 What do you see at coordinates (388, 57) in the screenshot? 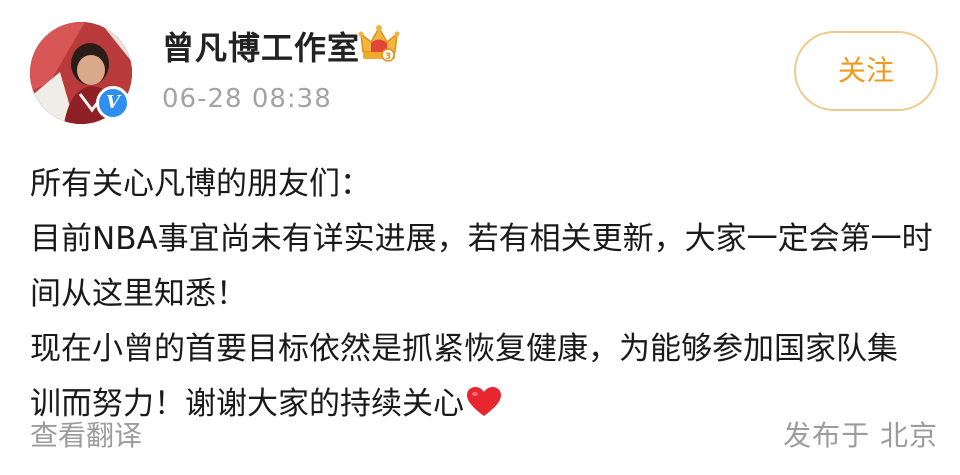
I see `svg-text: 3` at bounding box center [388, 57].